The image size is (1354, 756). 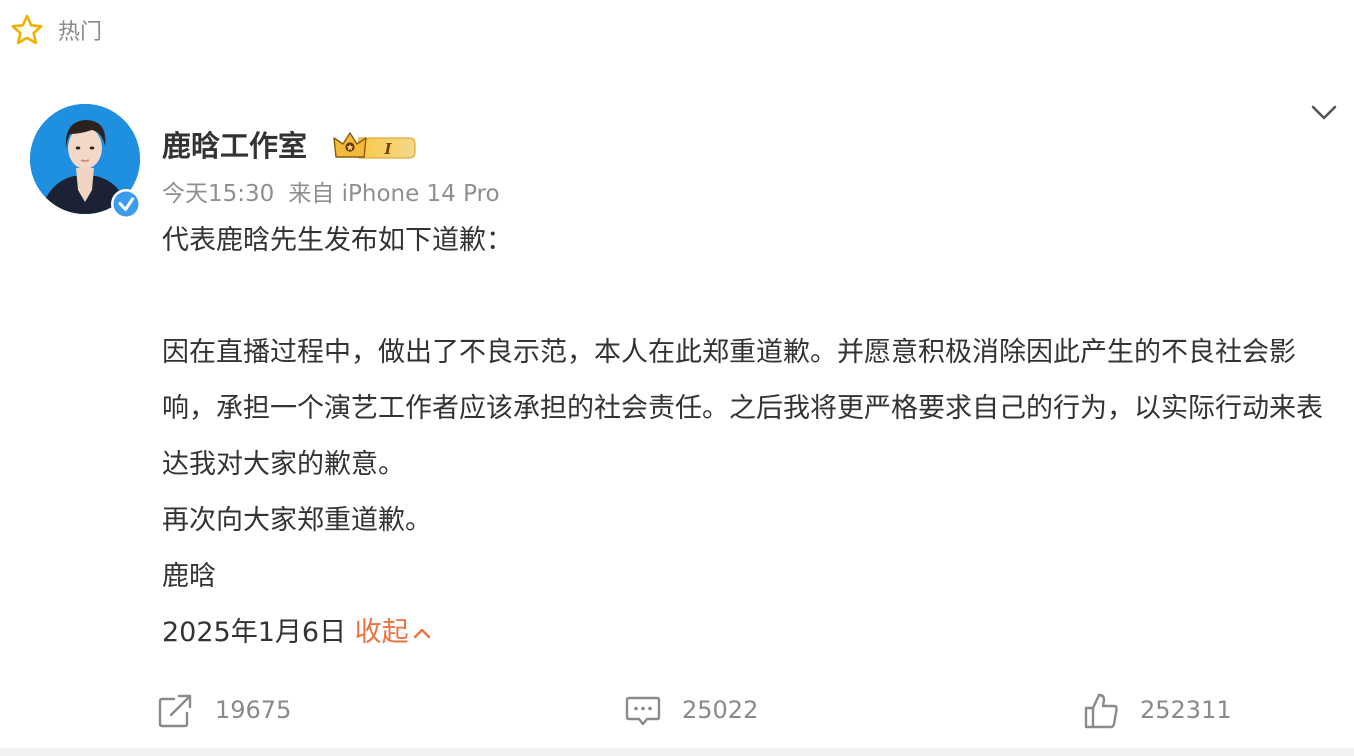 I want to click on post-paragraph: 代表鹿晗先生发布如下道歉：, so click(x=337, y=240).